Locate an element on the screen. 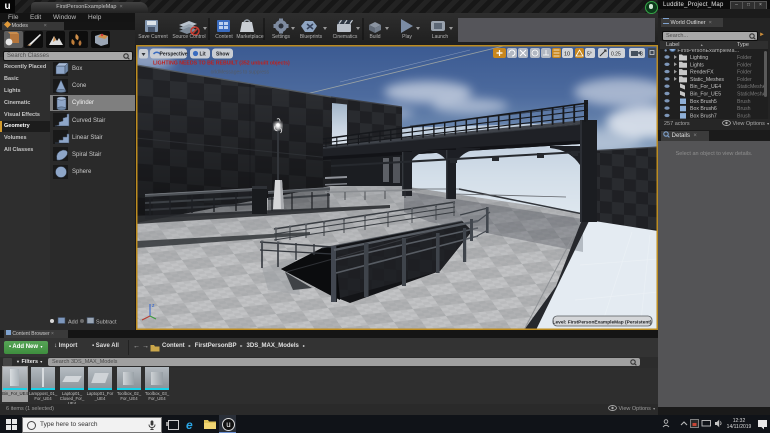 This screenshot has width=770, height=433. svg-text: Lit is located at coordinates (203, 55).